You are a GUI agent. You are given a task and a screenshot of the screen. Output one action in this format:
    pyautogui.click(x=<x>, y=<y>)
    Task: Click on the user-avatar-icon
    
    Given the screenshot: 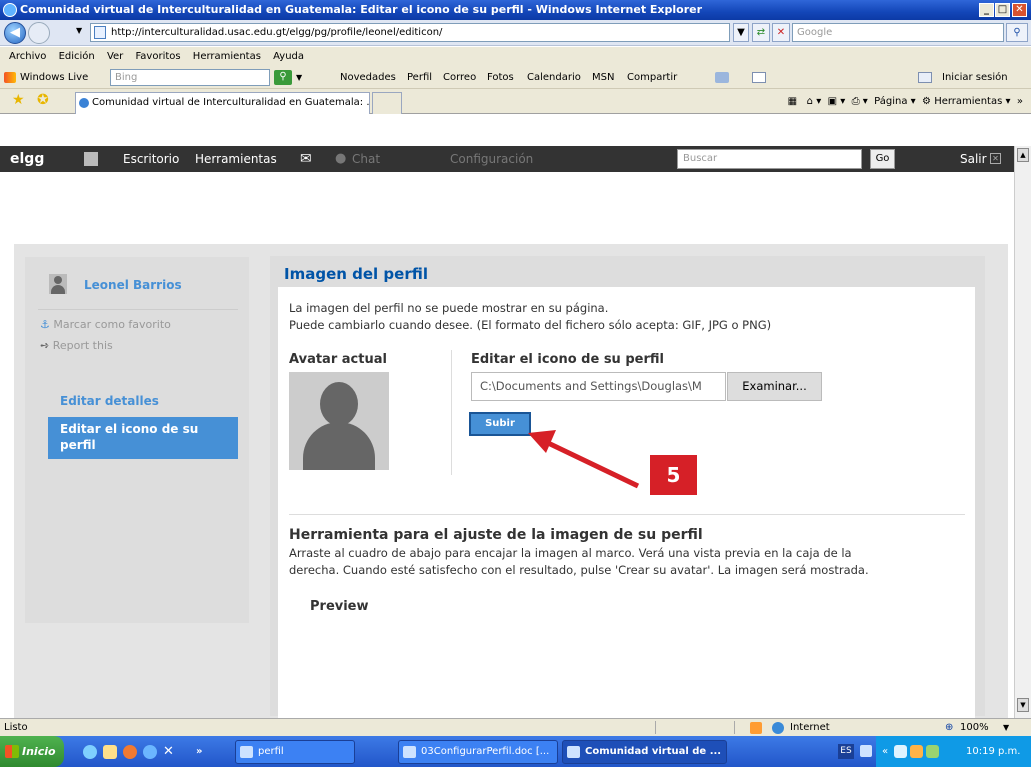 What is the action you would take?
    pyautogui.click(x=91, y=159)
    